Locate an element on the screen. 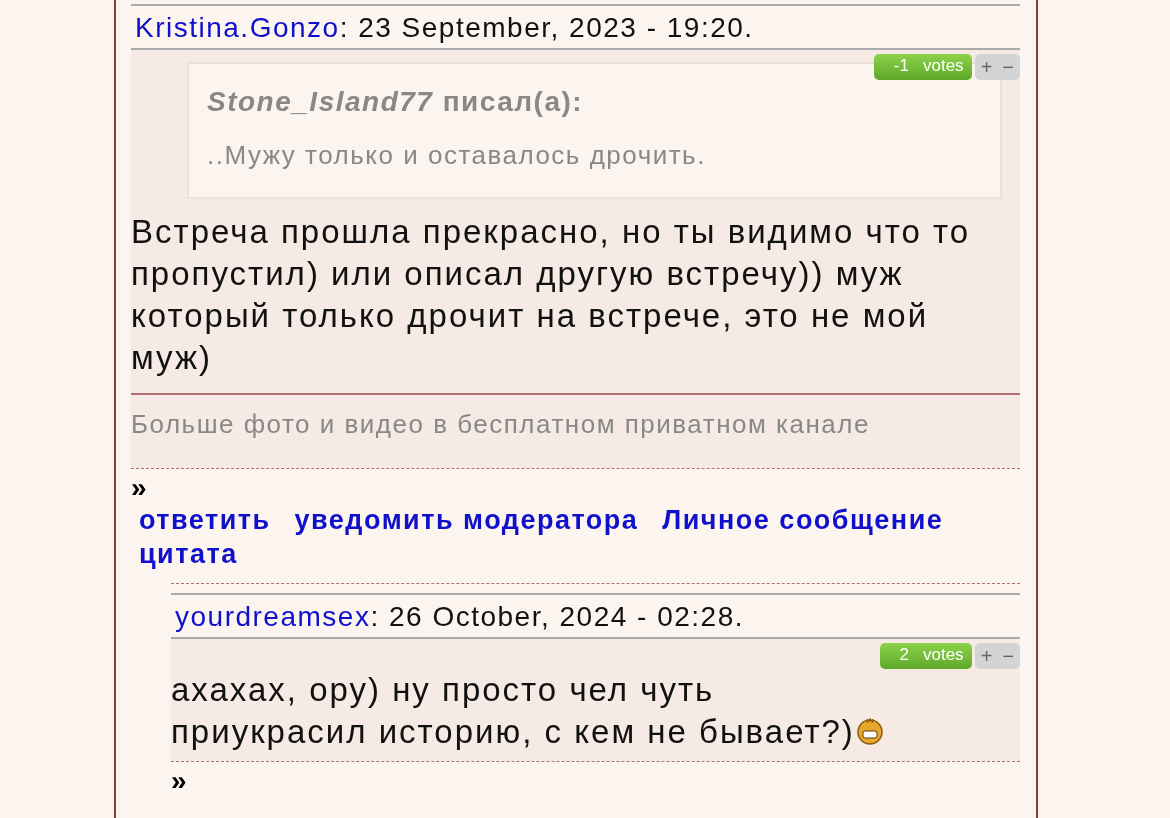  post-text: Встреча прошла прекрасно, но ты видимо что то пропустил) или описал другую встречу)) муж который только дрочит на встрече, это не мой муж) is located at coordinates (551, 295).